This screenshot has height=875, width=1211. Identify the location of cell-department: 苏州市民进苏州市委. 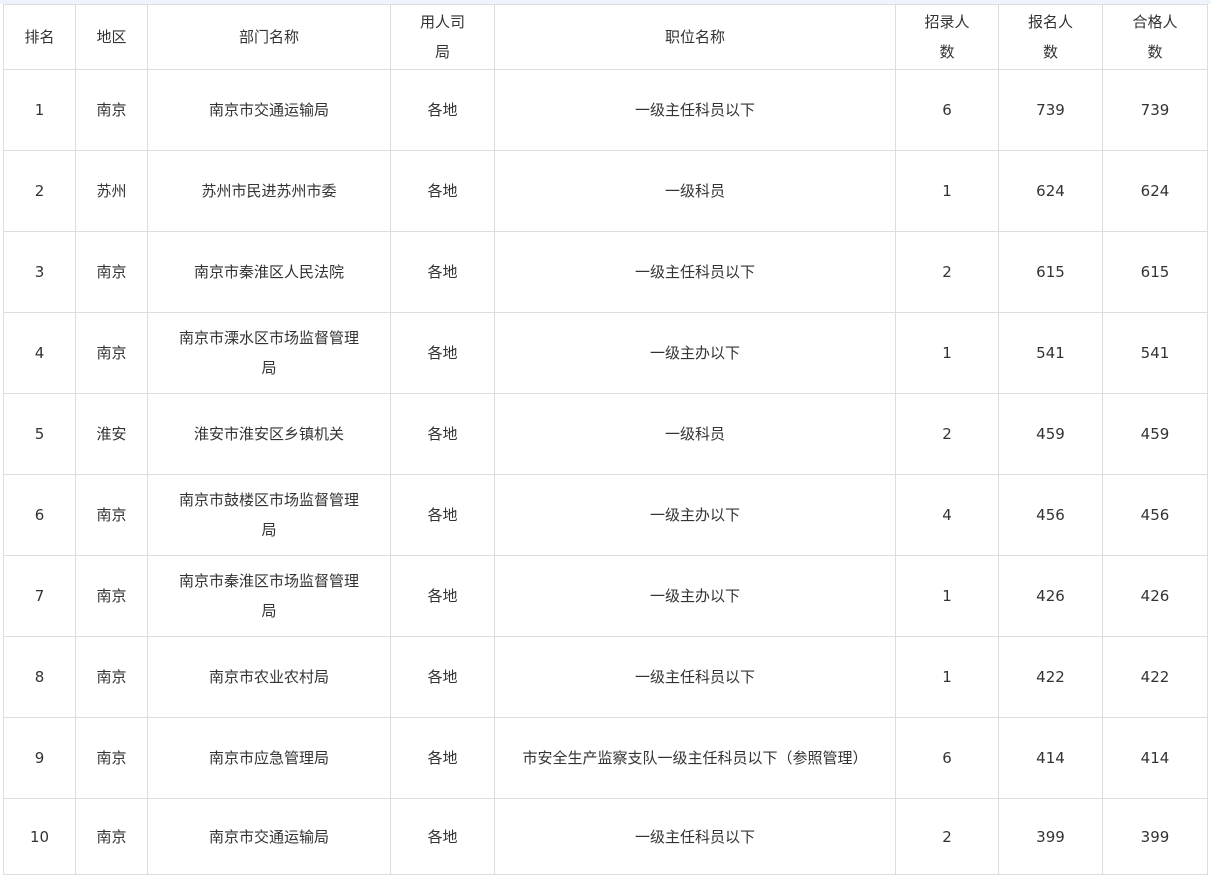
(269, 191).